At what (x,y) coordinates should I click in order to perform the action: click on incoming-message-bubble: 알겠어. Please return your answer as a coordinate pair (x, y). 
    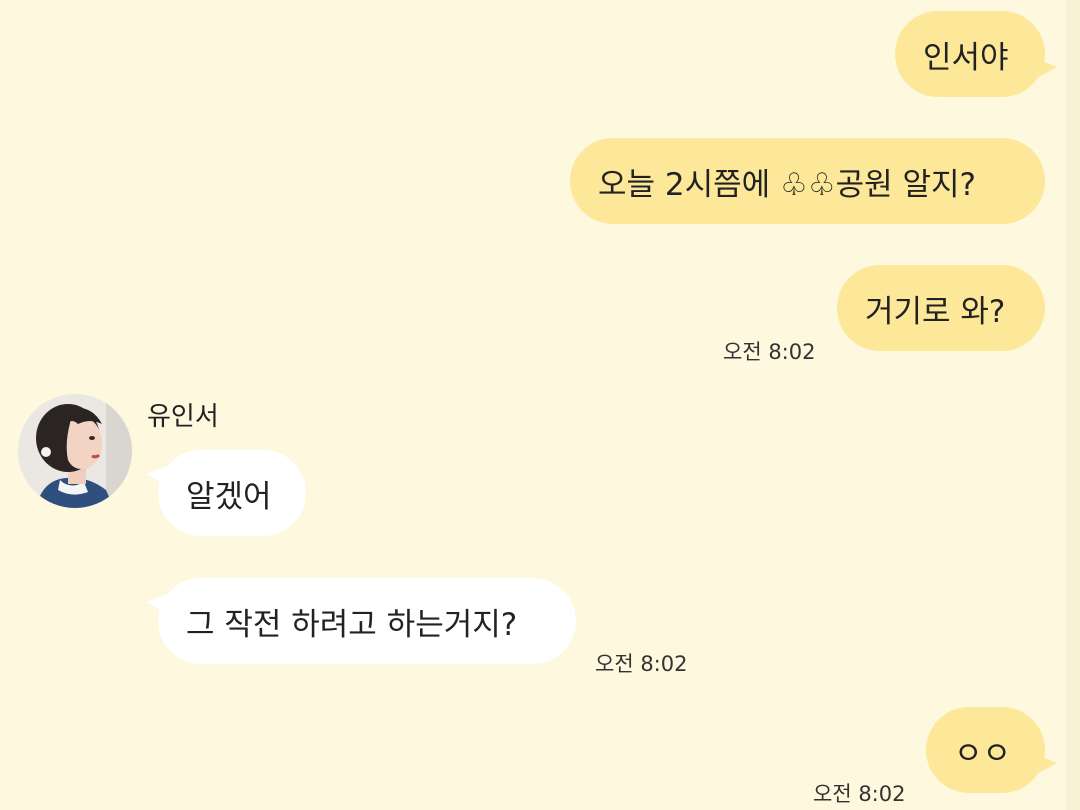
    Looking at the image, I should click on (226, 493).